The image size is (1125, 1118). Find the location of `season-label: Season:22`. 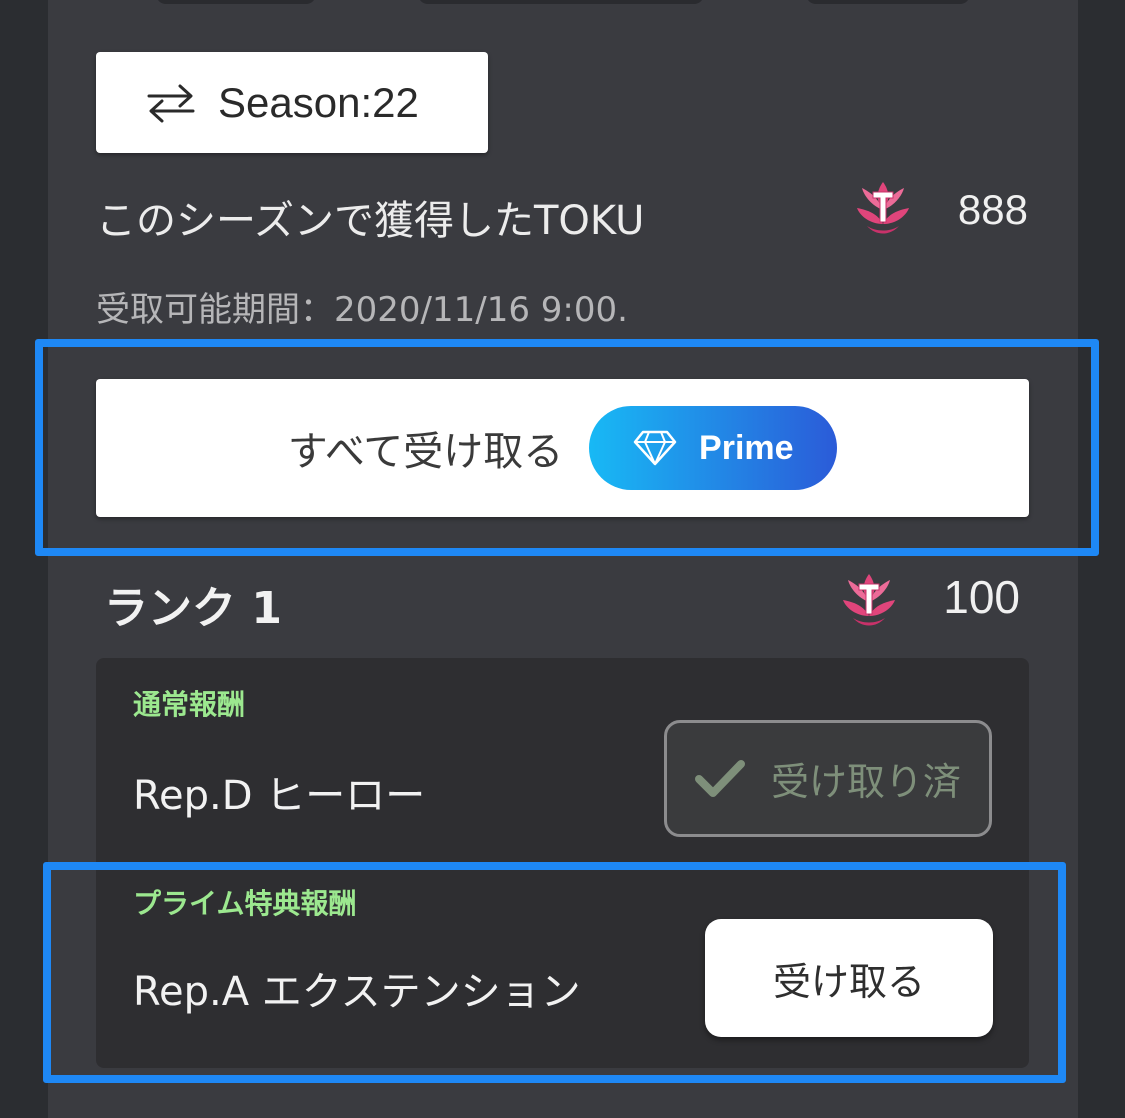

season-label: Season:22 is located at coordinates (318, 102).